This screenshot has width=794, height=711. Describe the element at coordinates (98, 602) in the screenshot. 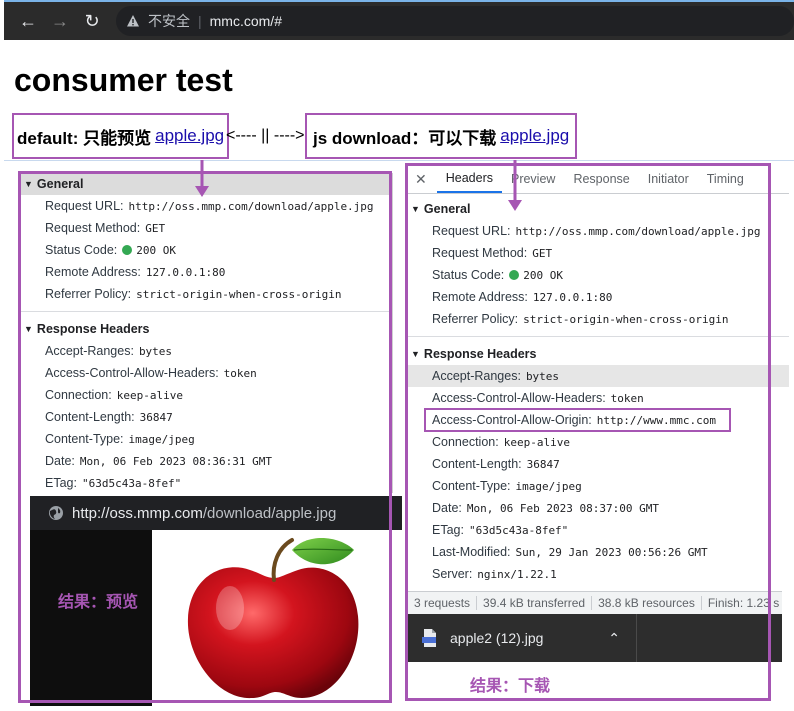

I see `left-result-label: 结果：预览` at that location.